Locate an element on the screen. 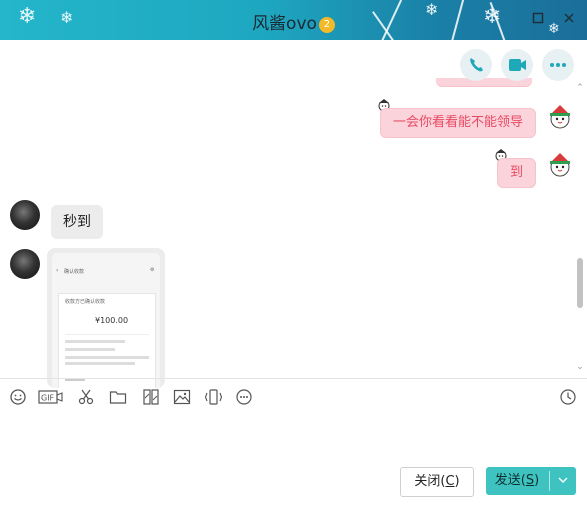 This screenshot has height=508, width=587. preview-header-title: 确认收款 is located at coordinates (74, 272).